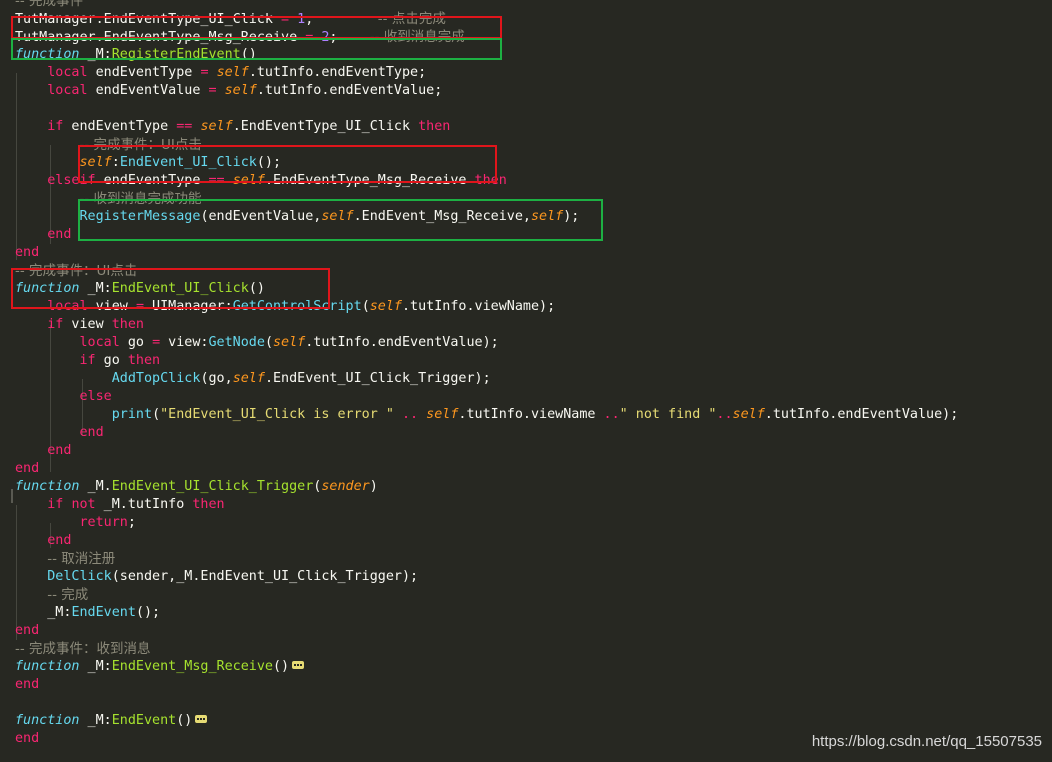 The height and width of the screenshot is (762, 1052). Describe the element at coordinates (184, 342) in the screenshot. I see `token-text: view:` at that location.